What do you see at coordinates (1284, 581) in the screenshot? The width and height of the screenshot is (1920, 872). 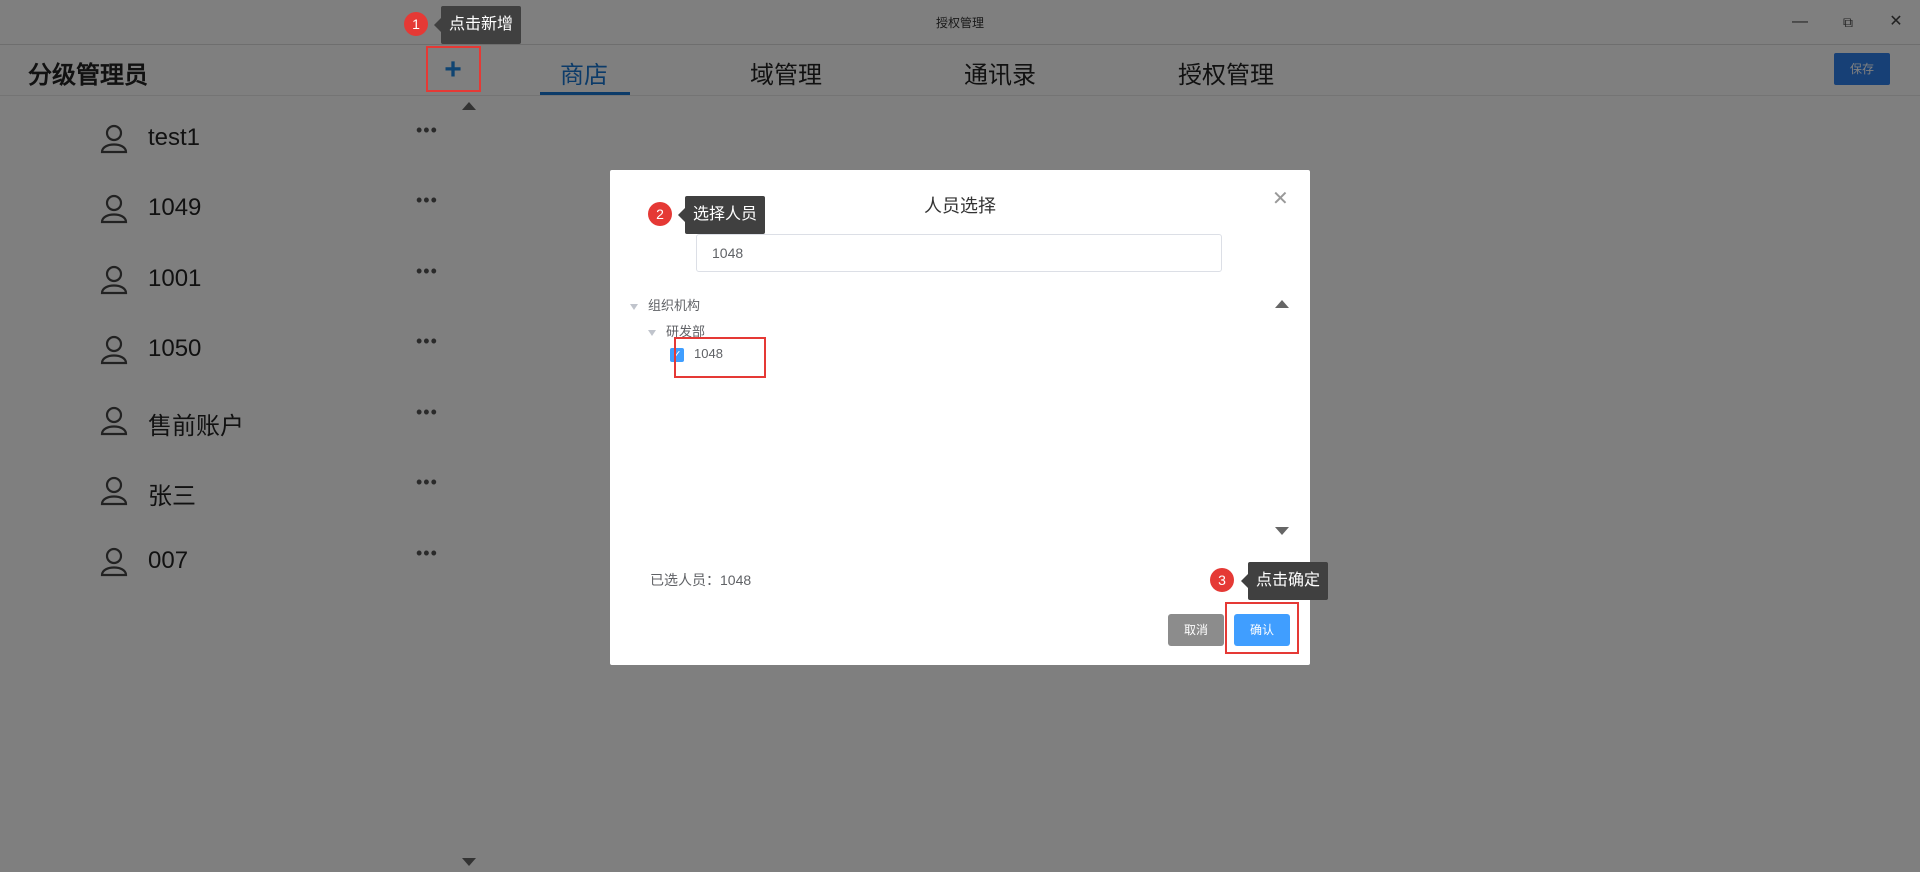 I see `annotation-tooltip: 点击确定` at bounding box center [1284, 581].